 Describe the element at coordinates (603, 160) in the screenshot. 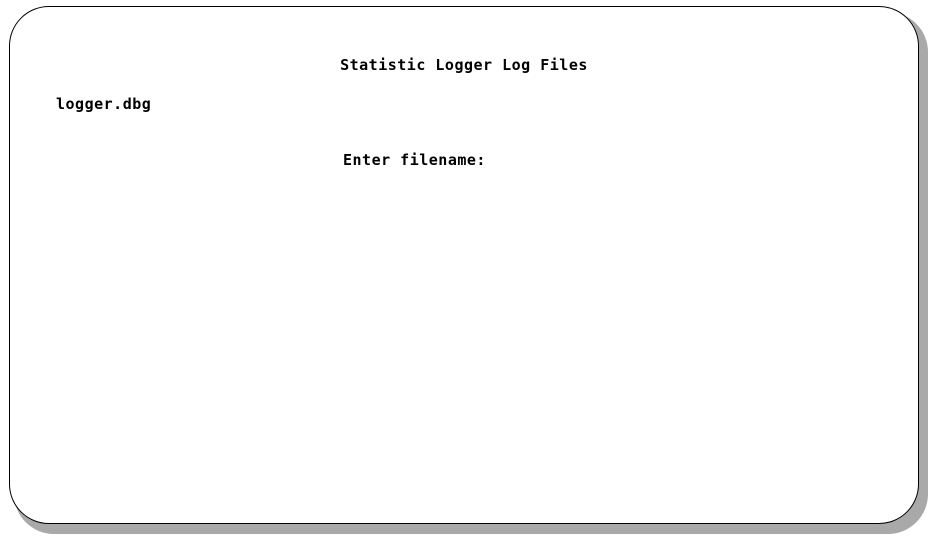

I see `filename-input` at that location.